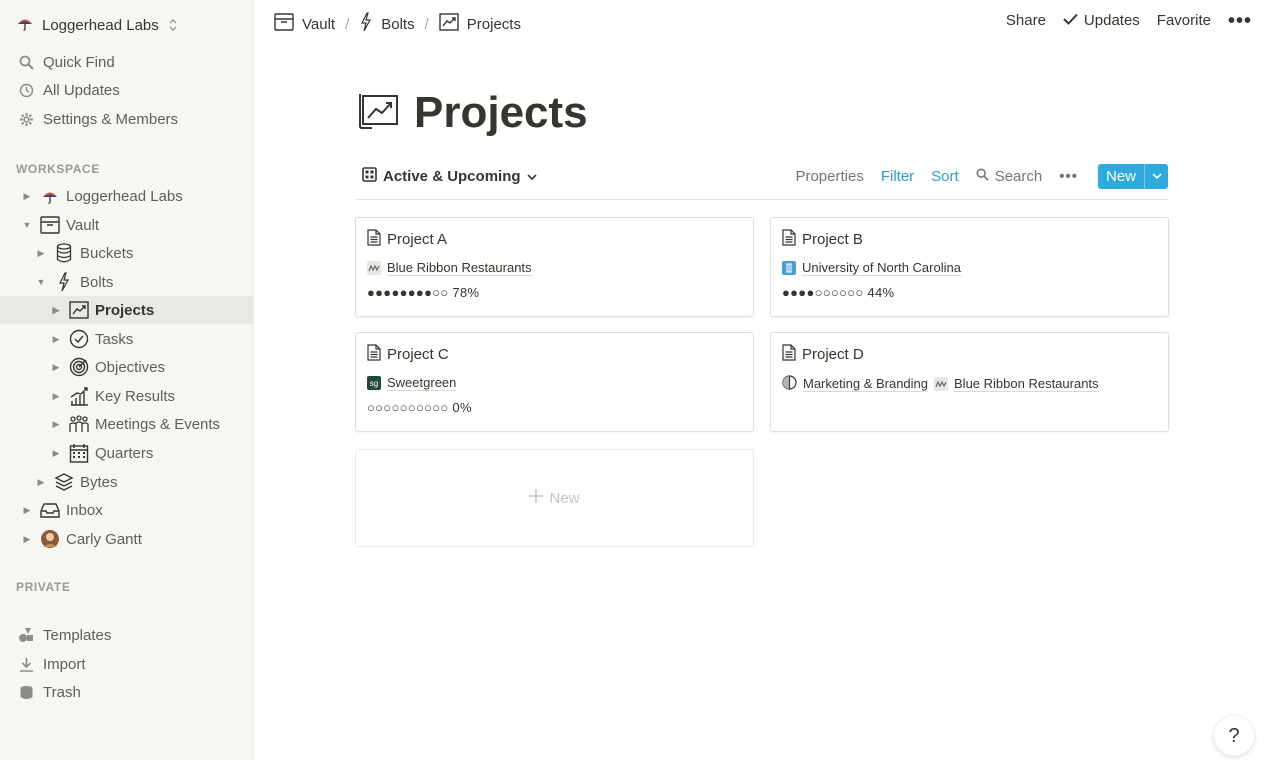 The height and width of the screenshot is (760, 1270). I want to click on sidebar-item-projects: ▶ Projects, so click(127, 310).